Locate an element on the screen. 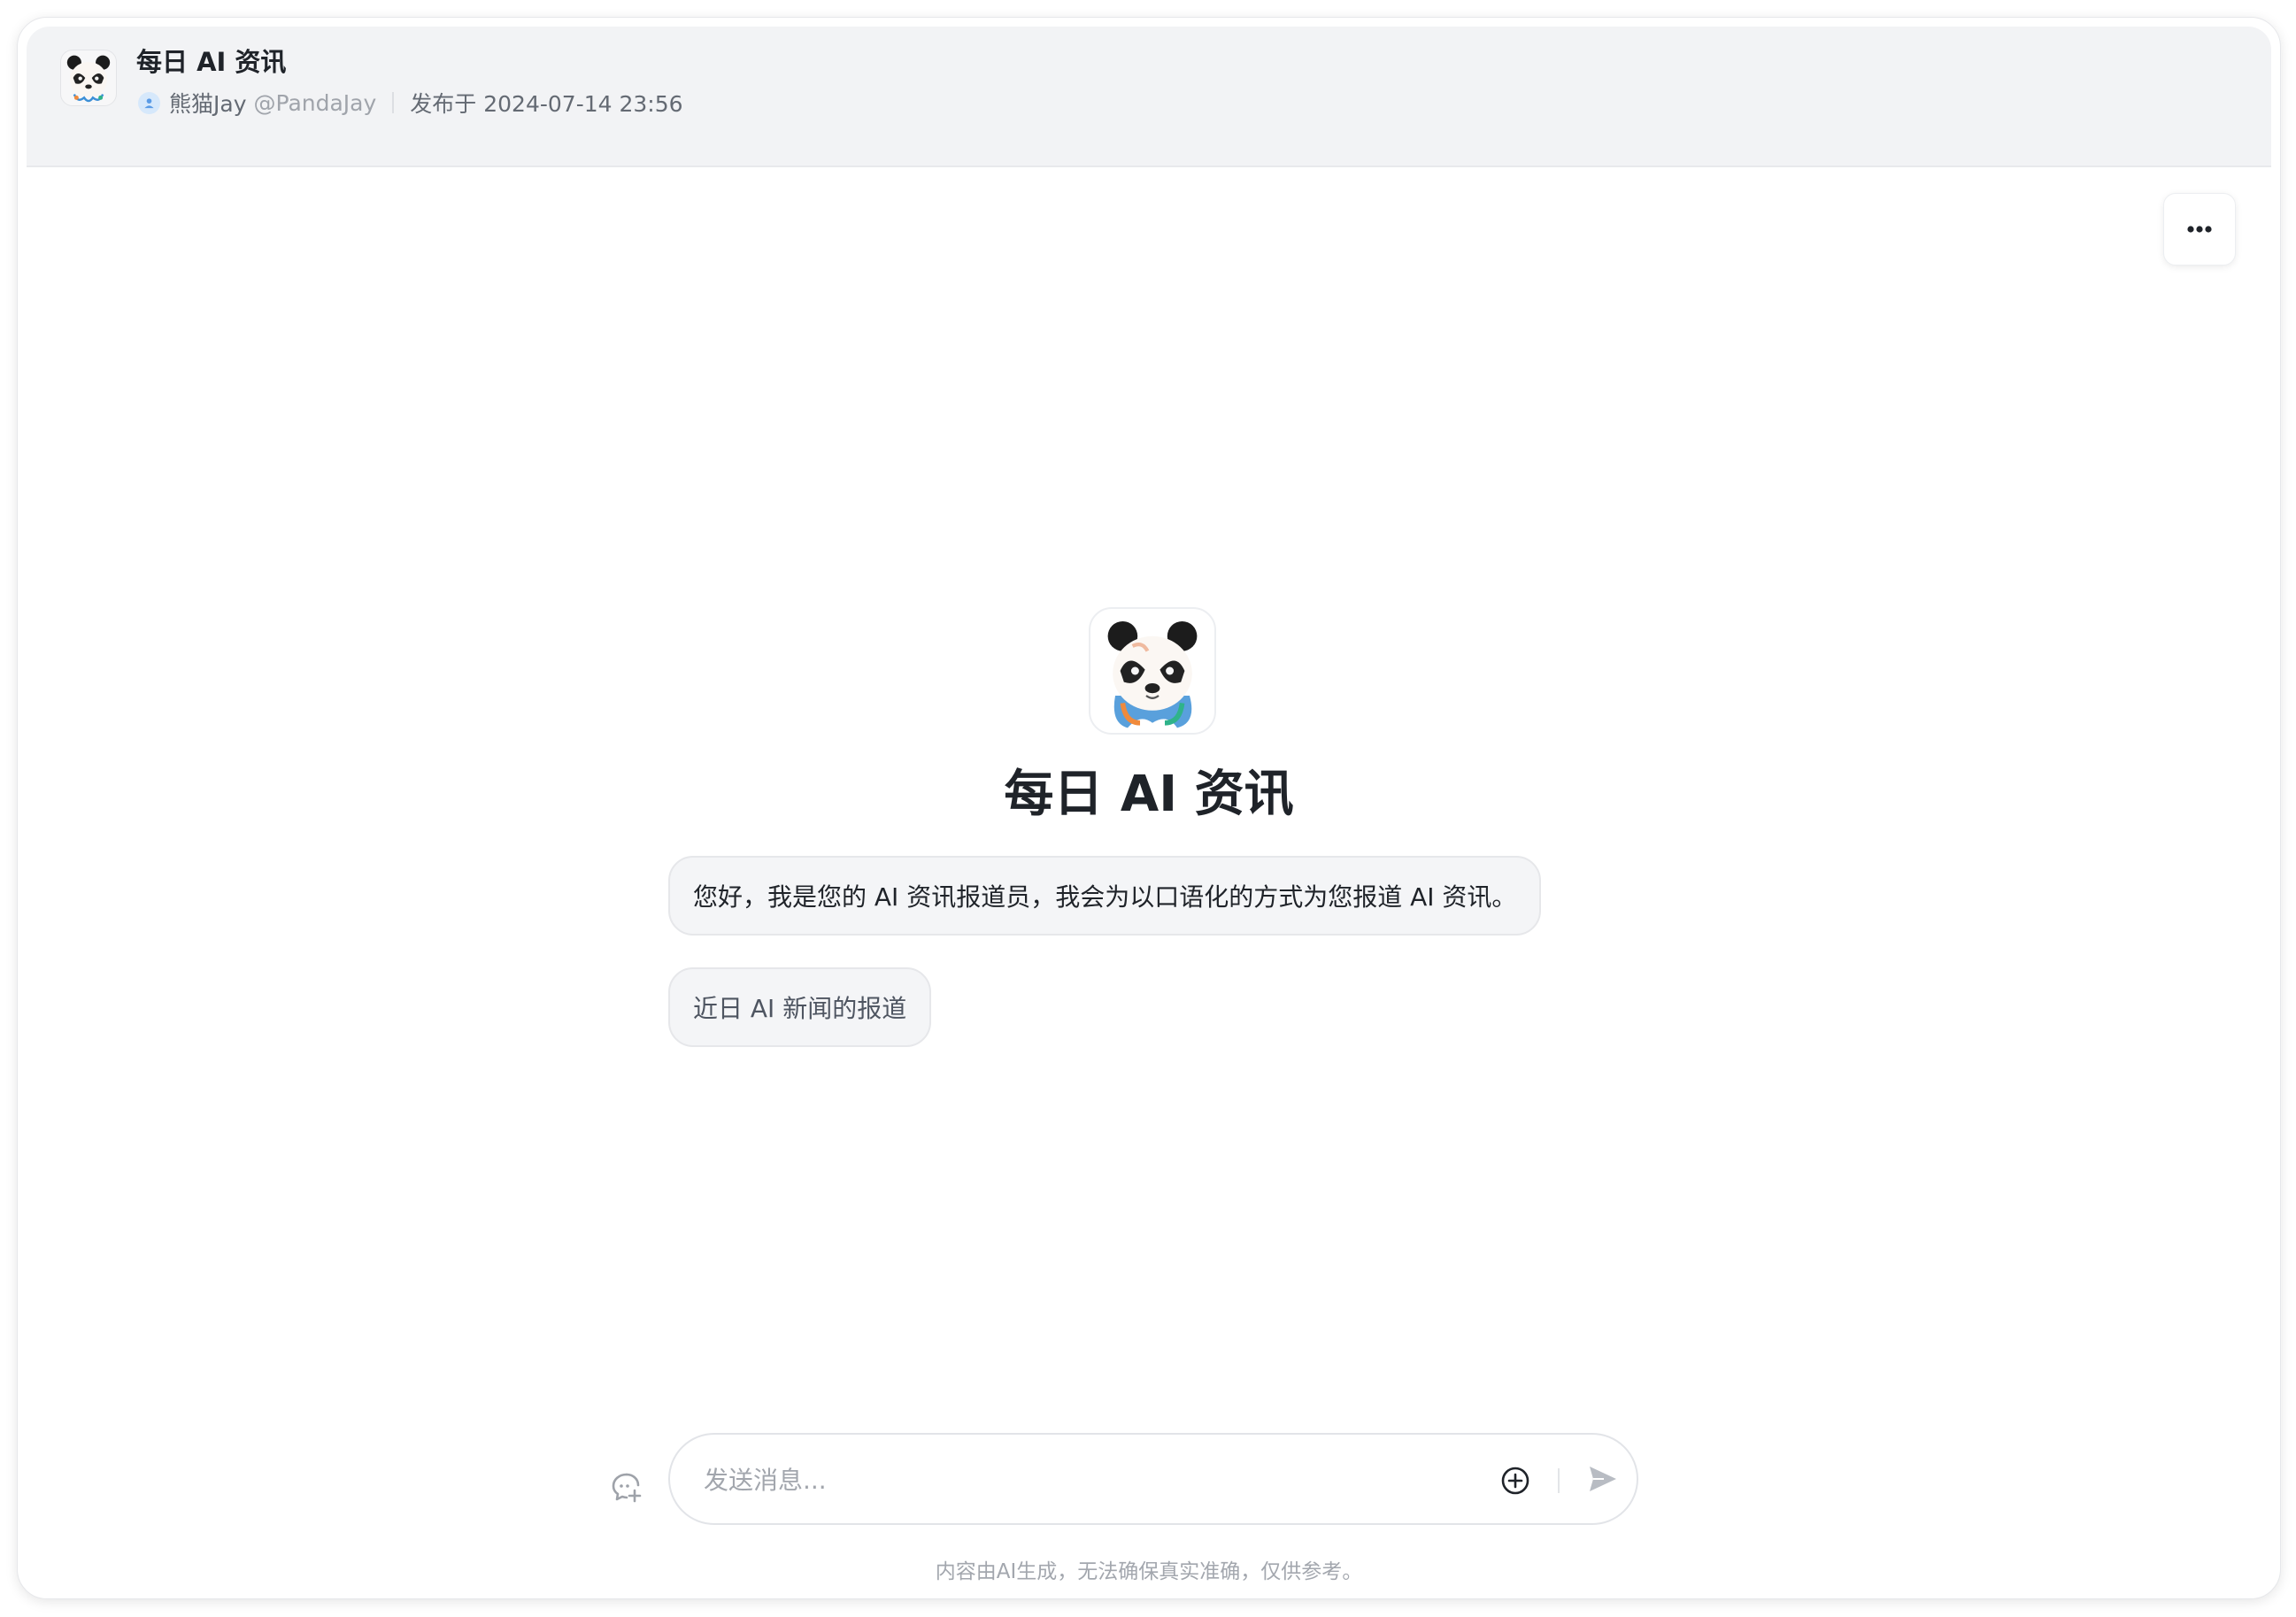  more-options-button is located at coordinates (2199, 229).